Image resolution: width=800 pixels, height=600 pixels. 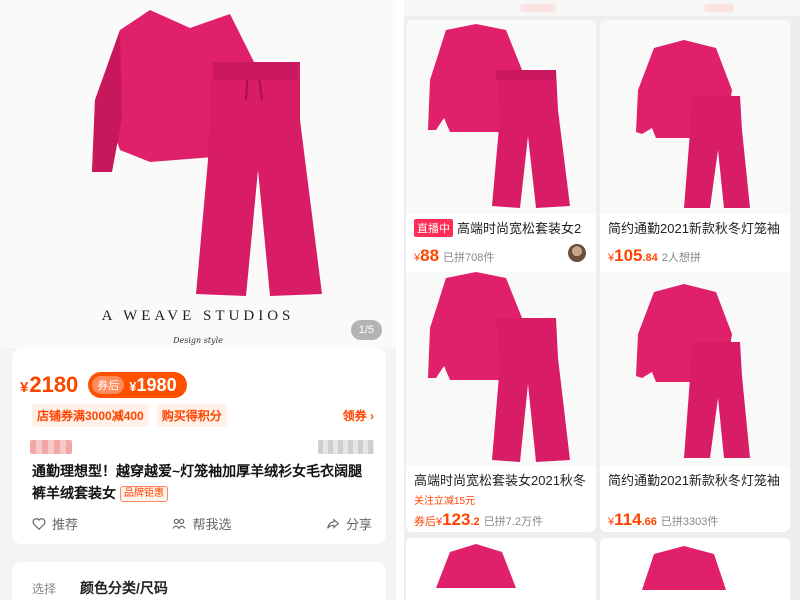 What do you see at coordinates (478, 519) in the screenshot?
I see `product-price: 券后 ¥123.2 已拼7.2万件` at bounding box center [478, 519].